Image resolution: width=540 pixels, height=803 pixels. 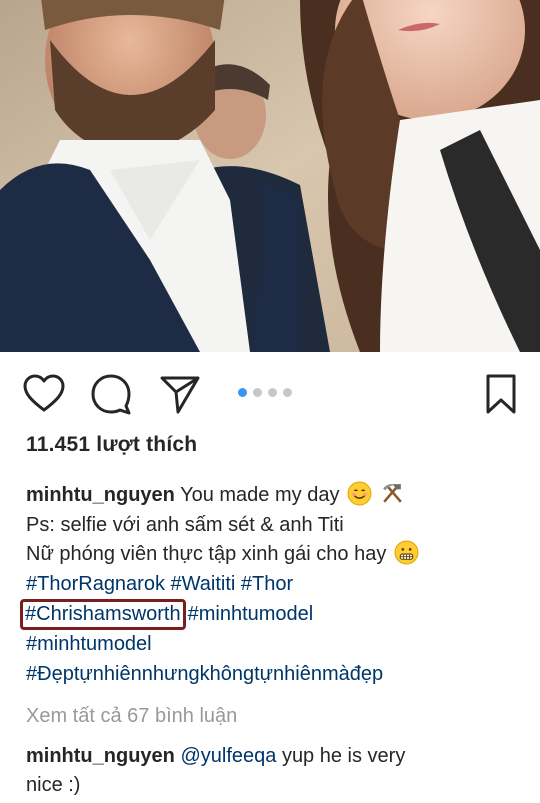 I want to click on hashtag-line-4: #Đẹptựnhiênnhưngkhôngtựnhiênmàđẹp, so click(x=276, y=675).